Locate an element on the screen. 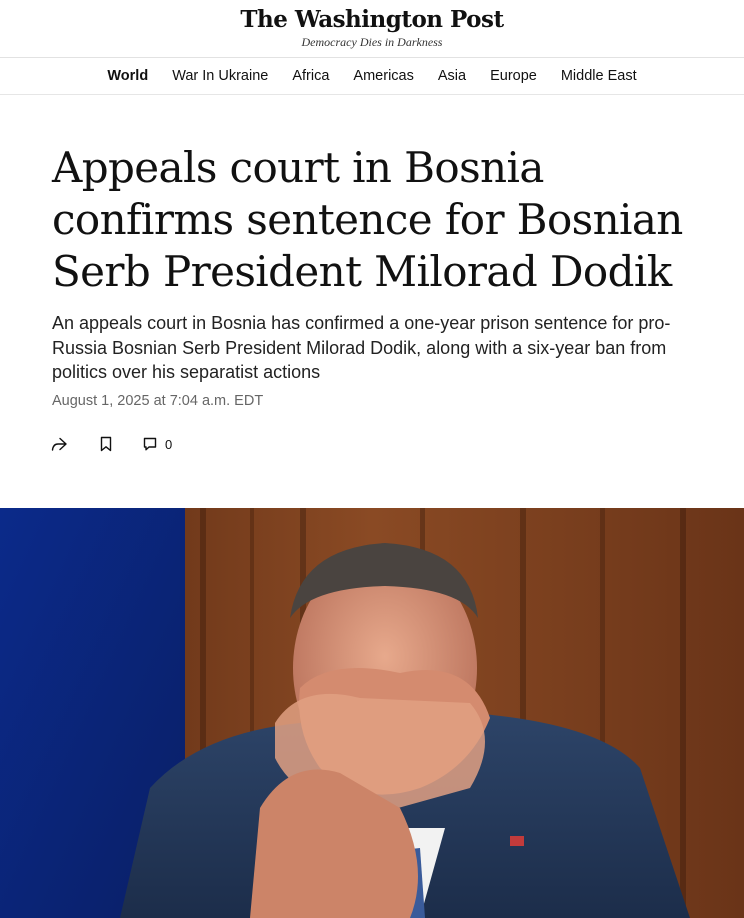  share-button is located at coordinates (59, 444).